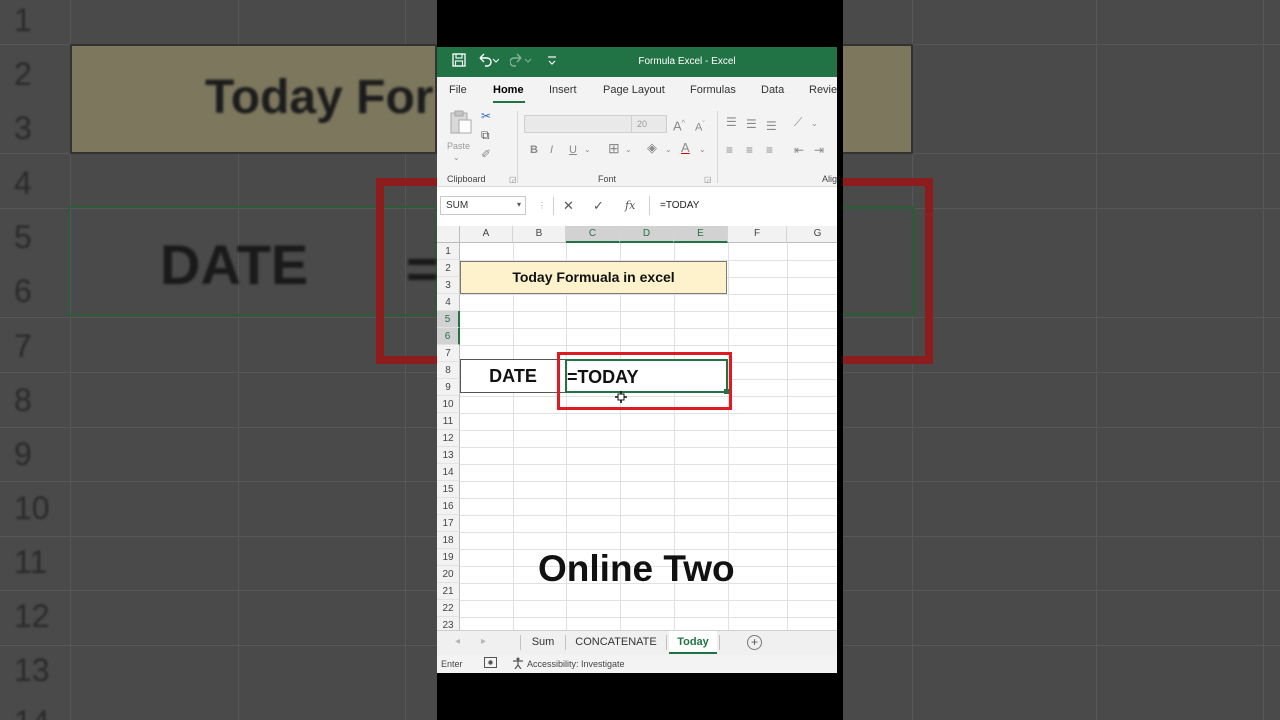 This screenshot has width=1280, height=720. Describe the element at coordinates (634, 90) in the screenshot. I see `tab-page-layout: Page Layout` at that location.